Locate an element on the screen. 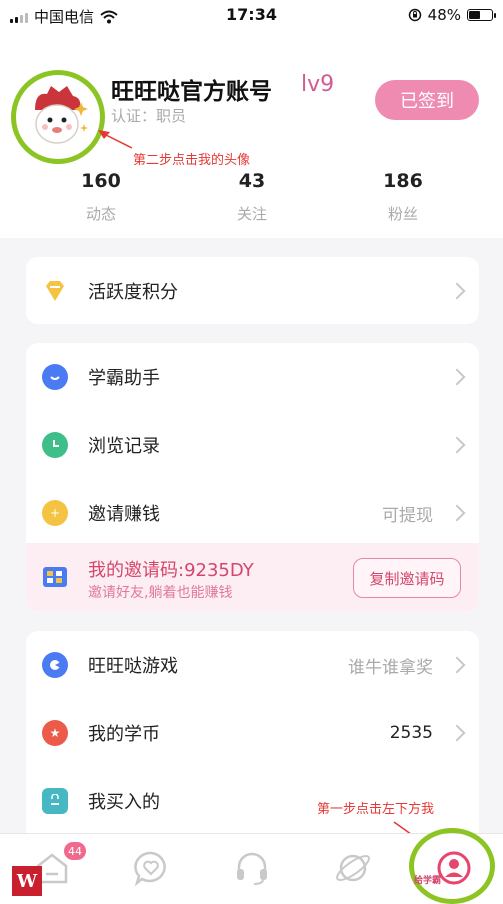  certification-label: 认证：职员 is located at coordinates (149, 116).